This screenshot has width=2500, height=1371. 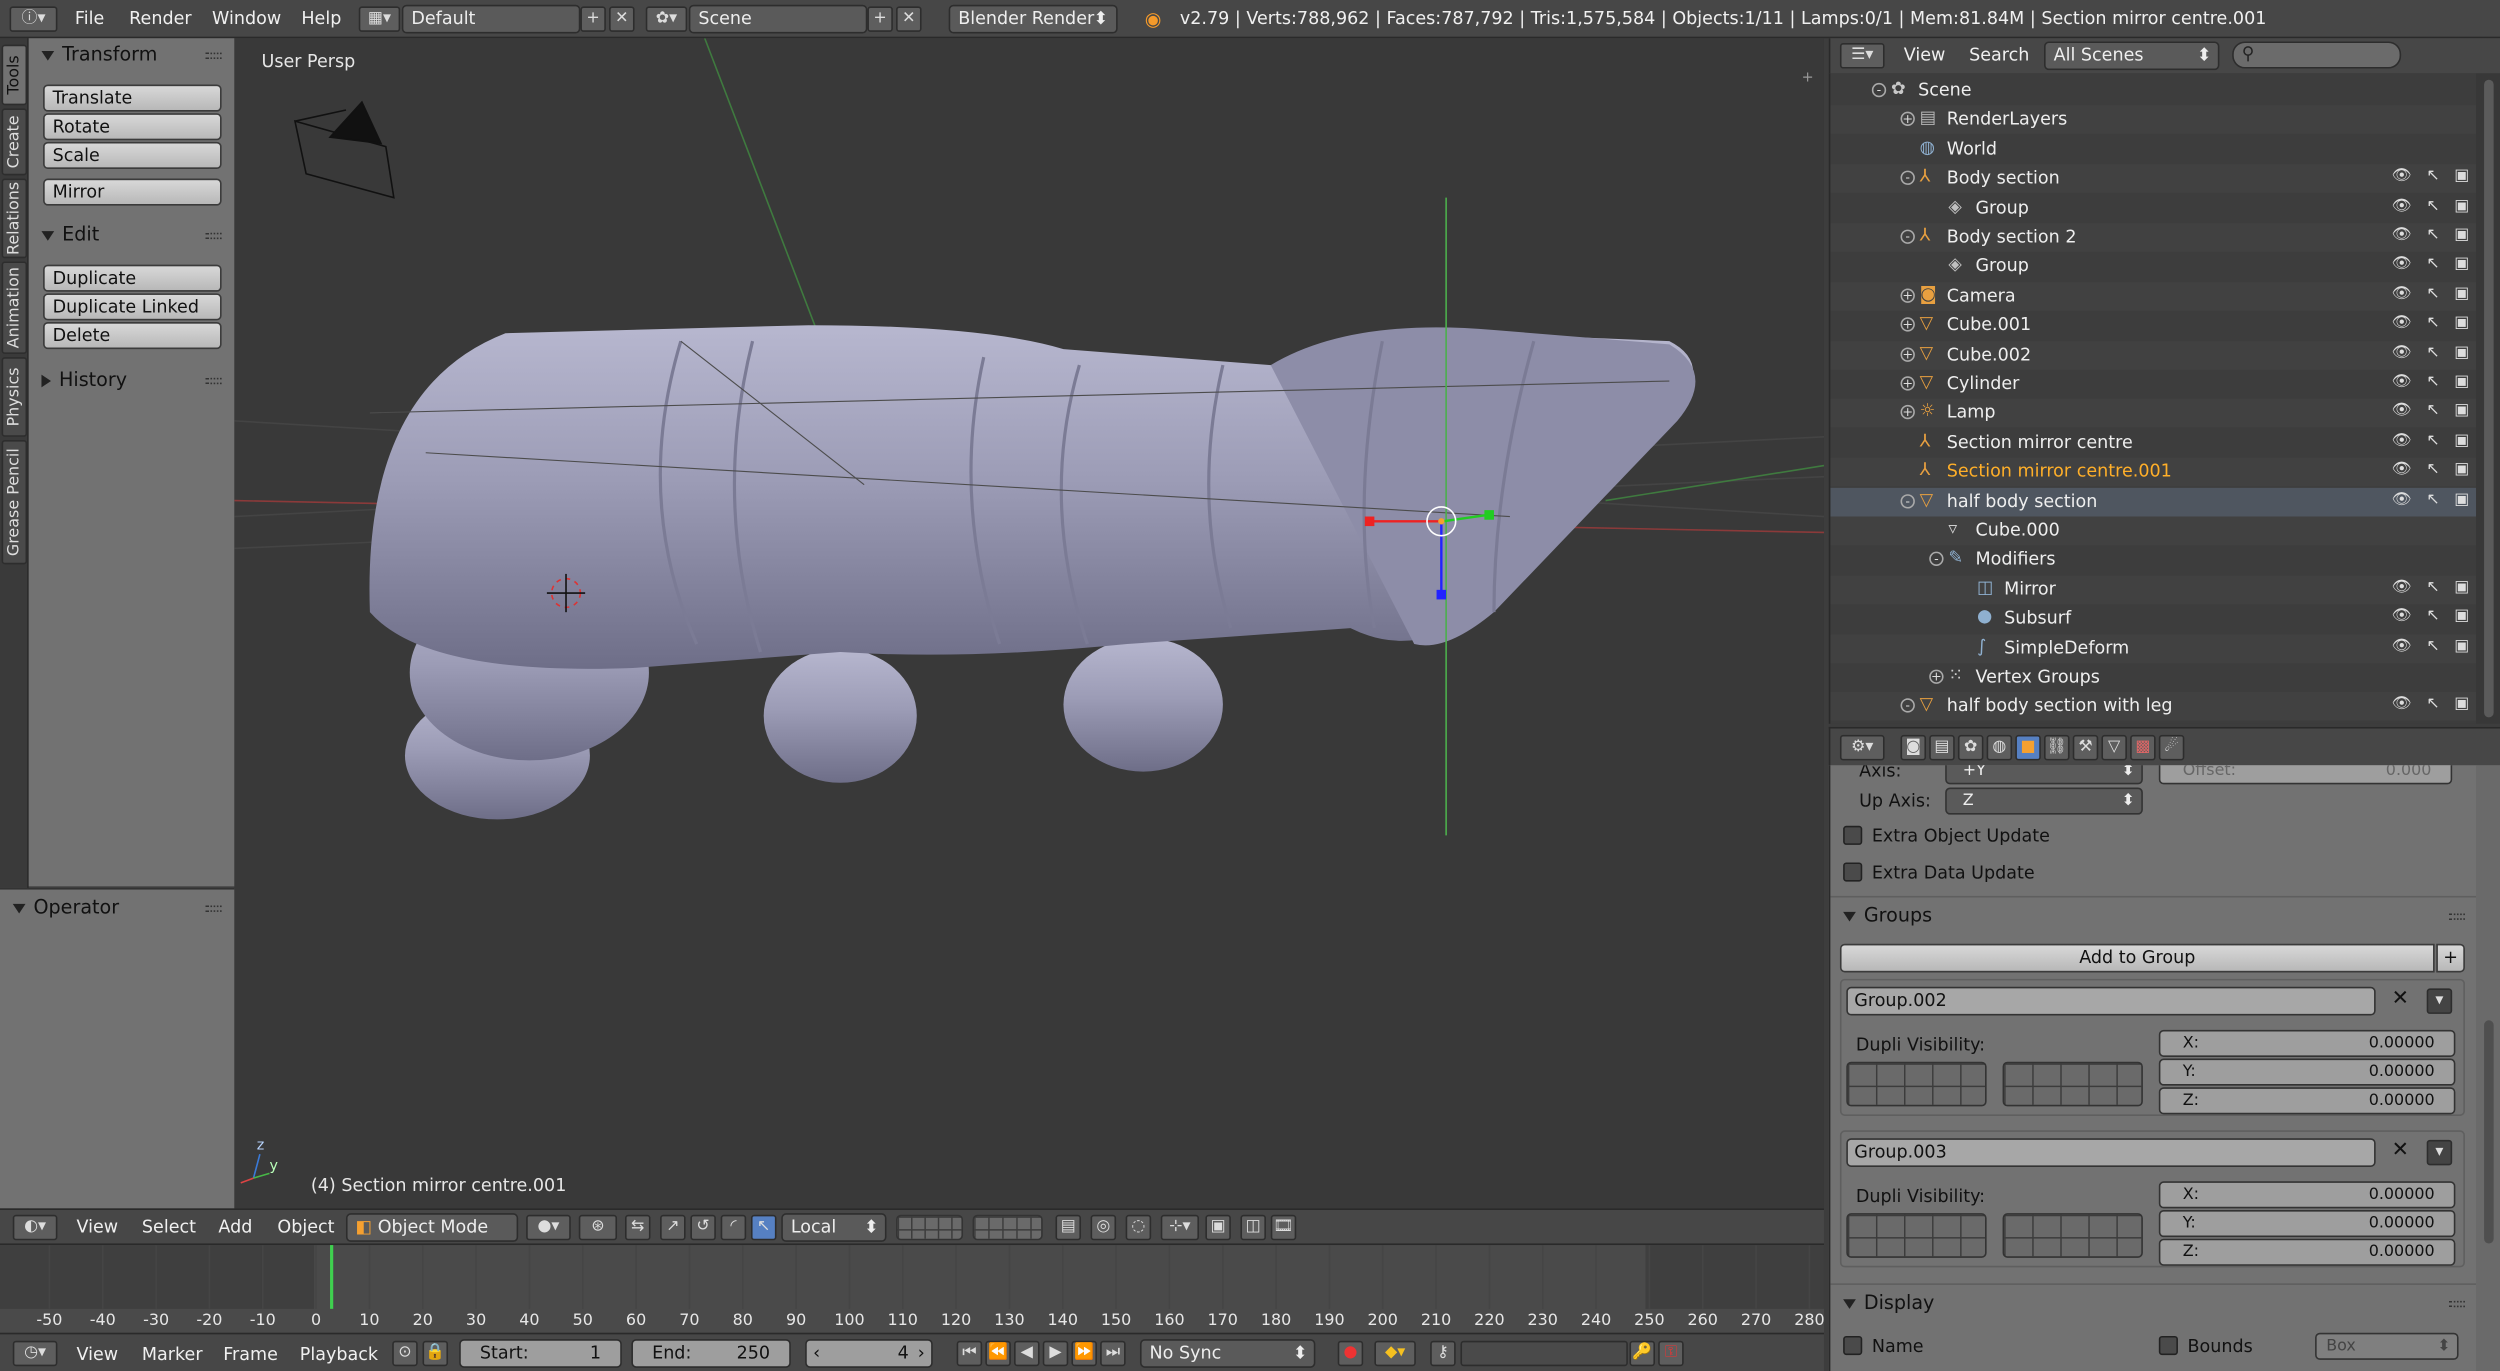 I want to click on outliner-item-label: RenderLayers, so click(x=2007, y=119).